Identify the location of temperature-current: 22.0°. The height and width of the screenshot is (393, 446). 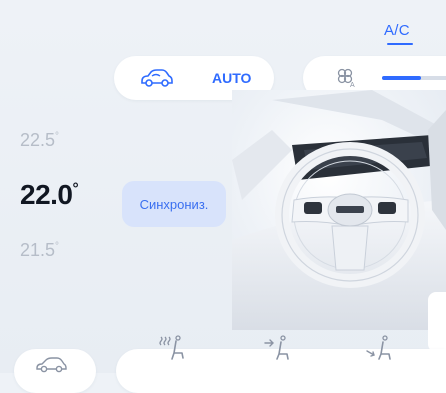
(49, 195).